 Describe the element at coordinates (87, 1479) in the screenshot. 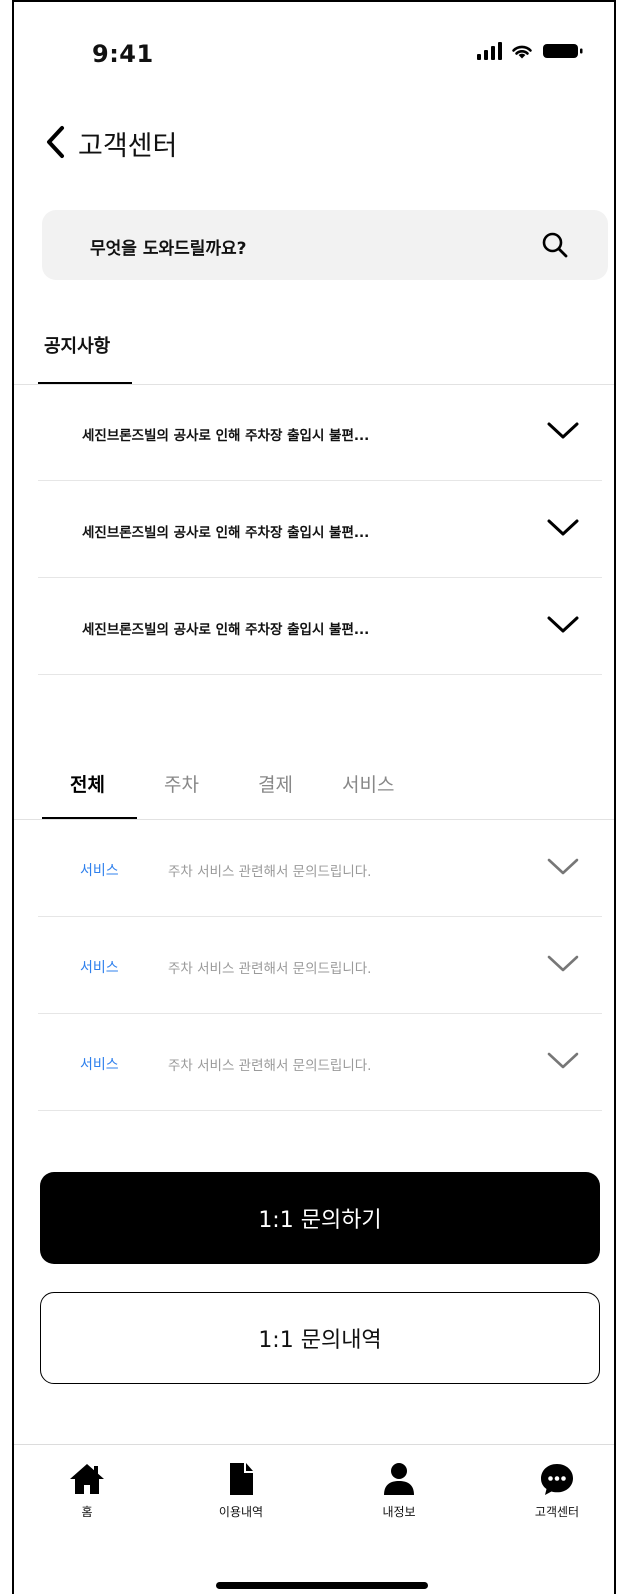

I see `home-icon` at that location.